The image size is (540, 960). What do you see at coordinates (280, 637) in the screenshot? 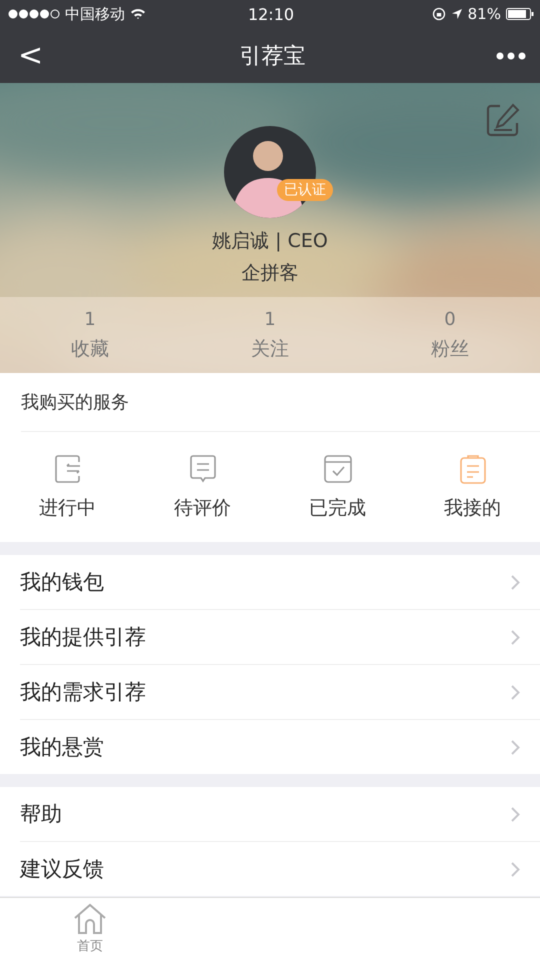
I see `menu-item: 我的提供引荐` at bounding box center [280, 637].